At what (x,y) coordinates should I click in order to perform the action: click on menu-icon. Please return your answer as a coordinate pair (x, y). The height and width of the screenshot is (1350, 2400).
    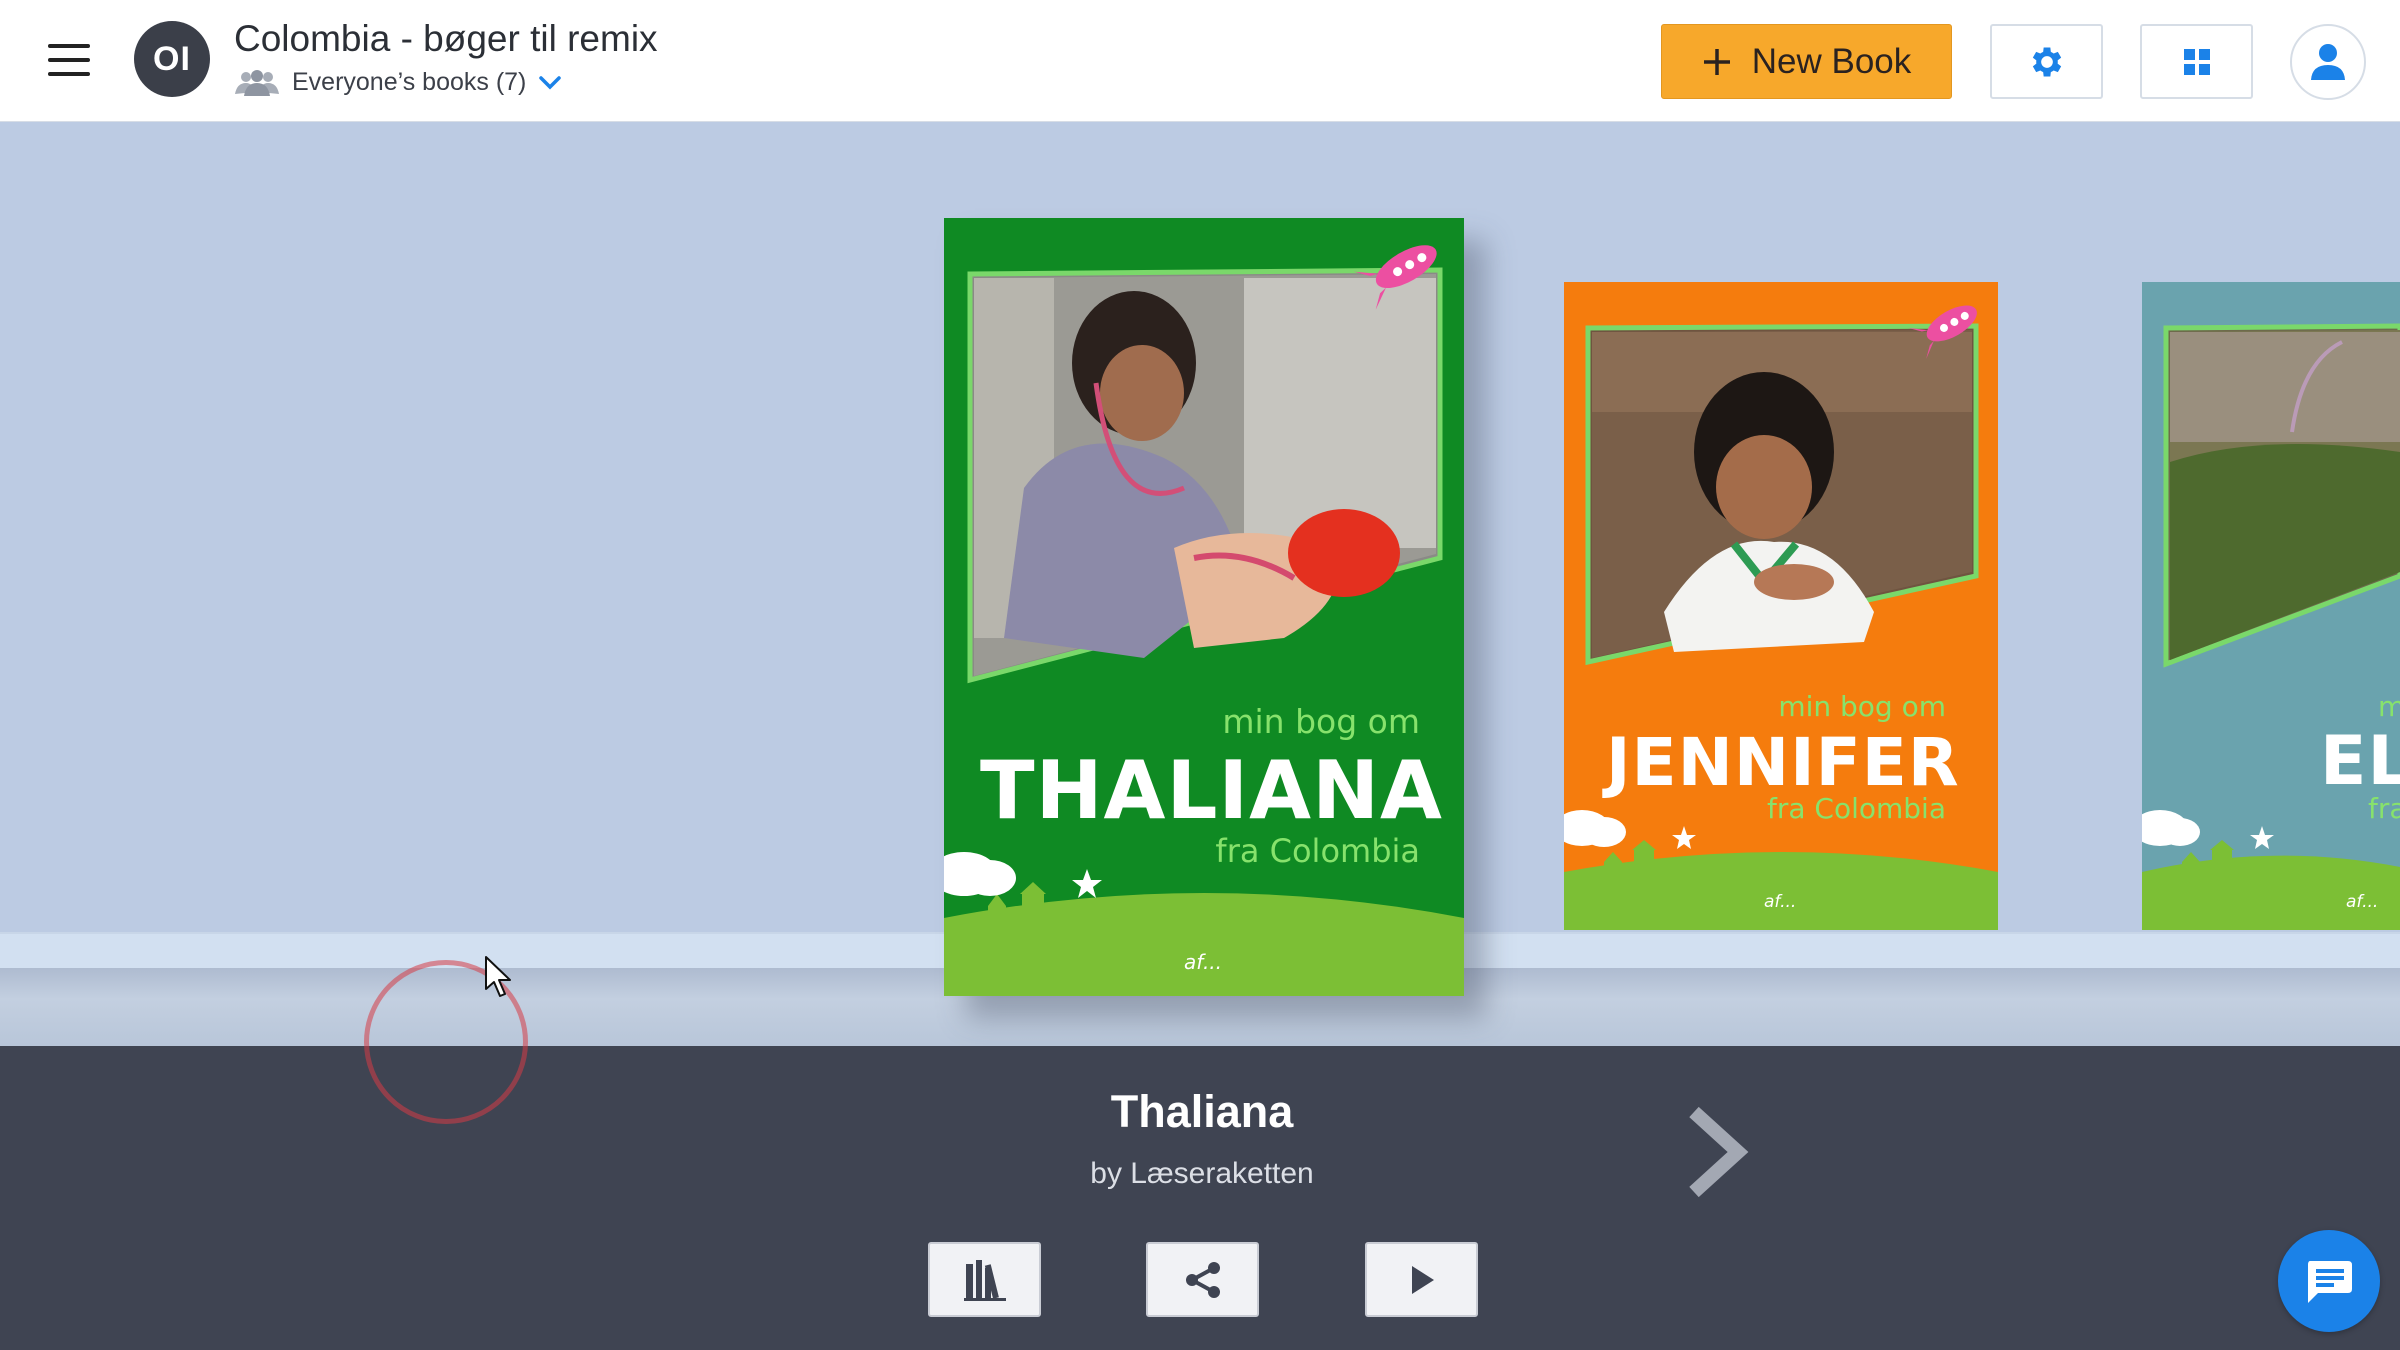
    Looking at the image, I should click on (71, 60).